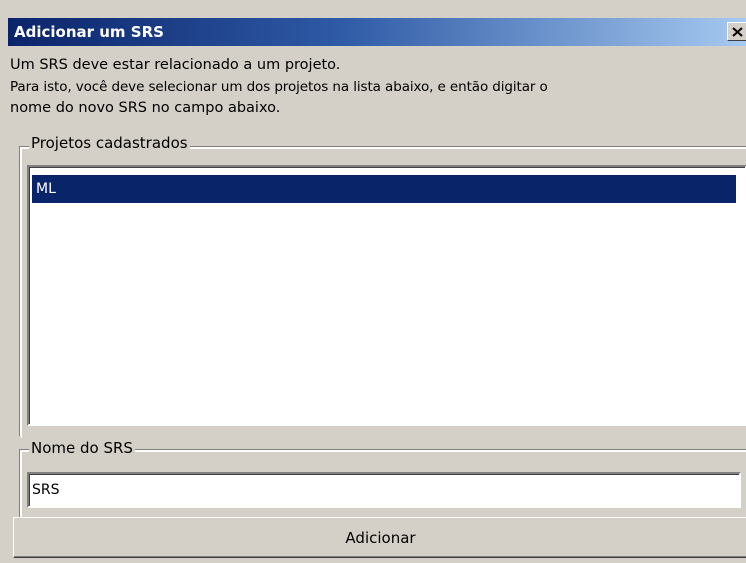  I want to click on srs-name-group-legend: Nome do SRS, so click(82, 448).